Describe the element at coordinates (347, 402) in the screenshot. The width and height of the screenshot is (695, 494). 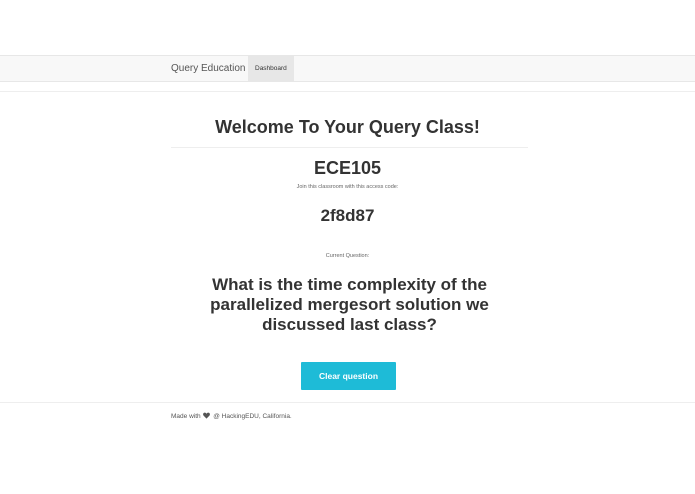
I see `footer-divider` at that location.